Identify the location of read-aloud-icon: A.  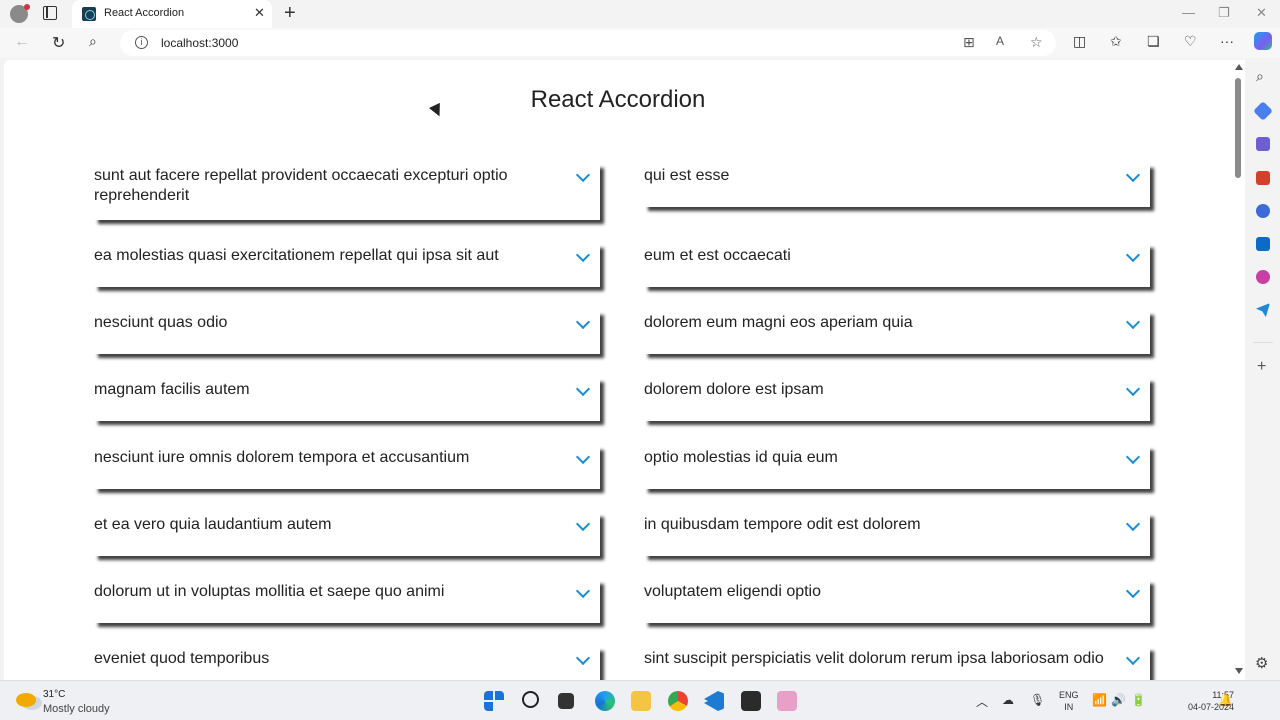
(1000, 41).